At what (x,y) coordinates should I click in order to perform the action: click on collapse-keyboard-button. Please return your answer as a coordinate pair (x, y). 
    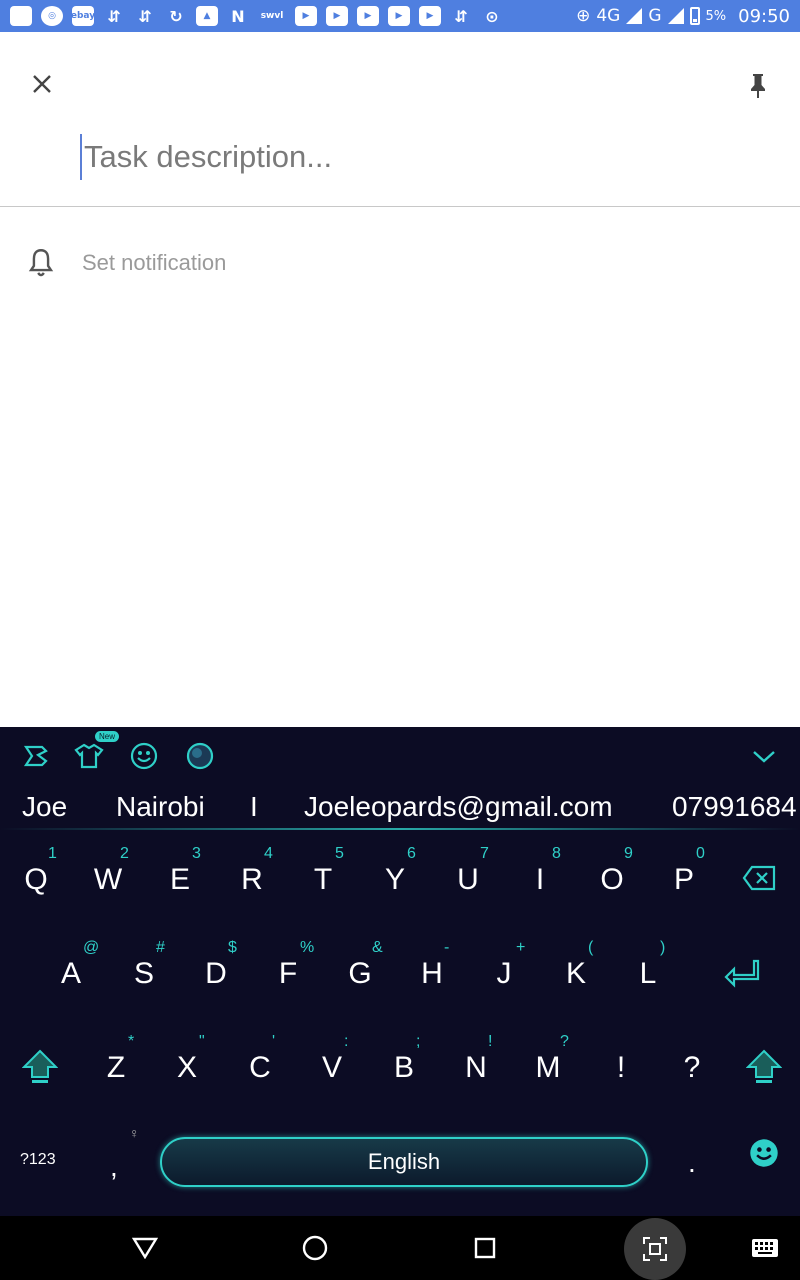
    Looking at the image, I should click on (764, 757).